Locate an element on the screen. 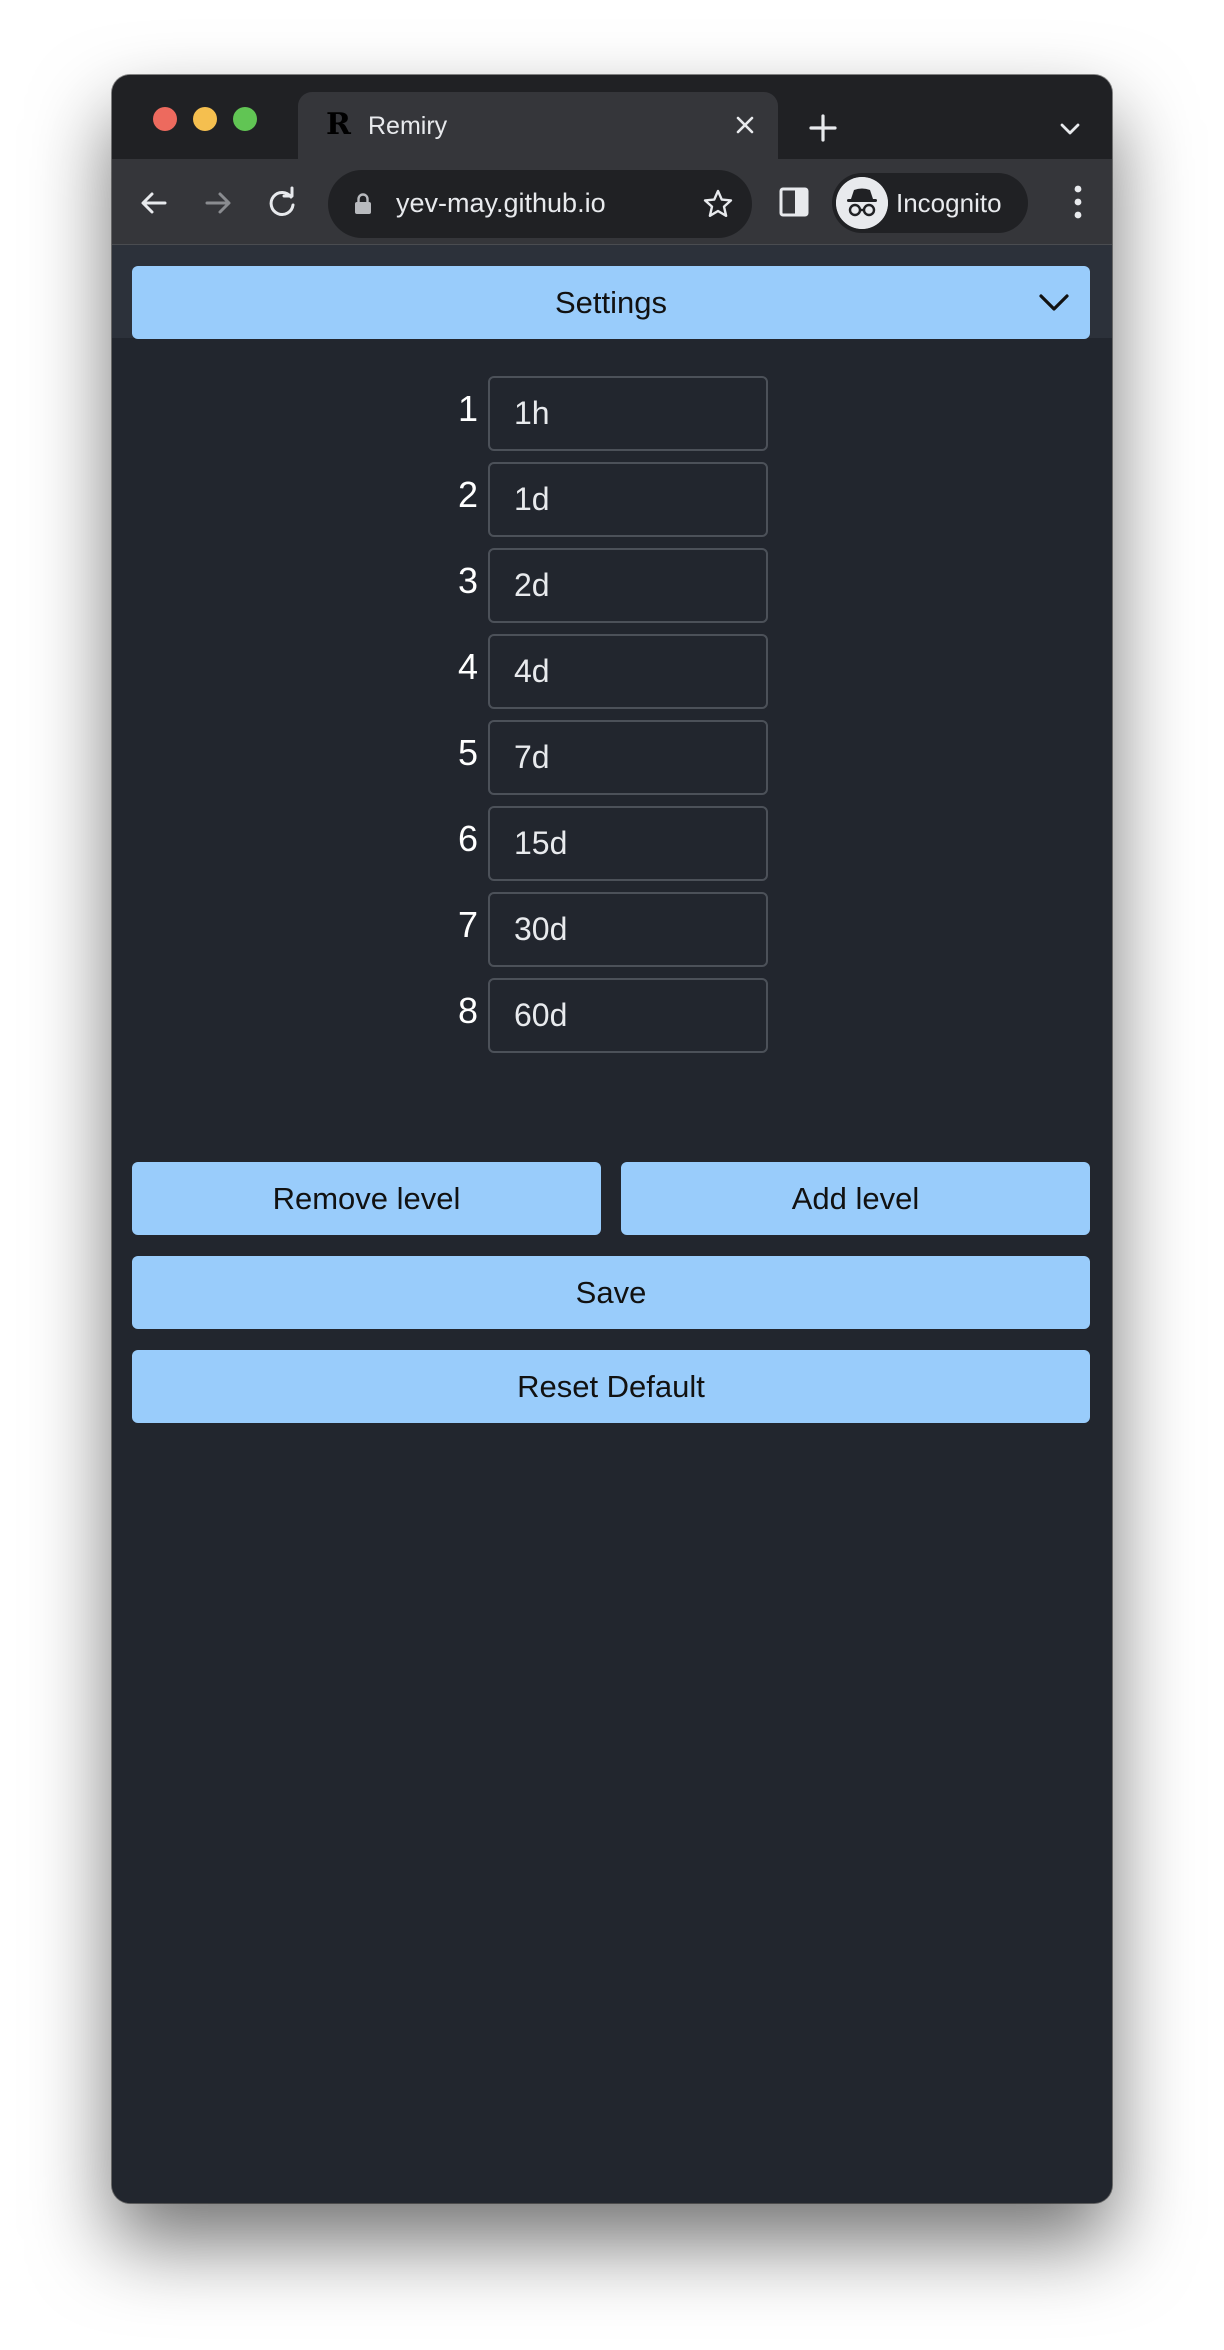 This screenshot has width=1224, height=2350. level-row: 1 is located at coordinates (612, 413).